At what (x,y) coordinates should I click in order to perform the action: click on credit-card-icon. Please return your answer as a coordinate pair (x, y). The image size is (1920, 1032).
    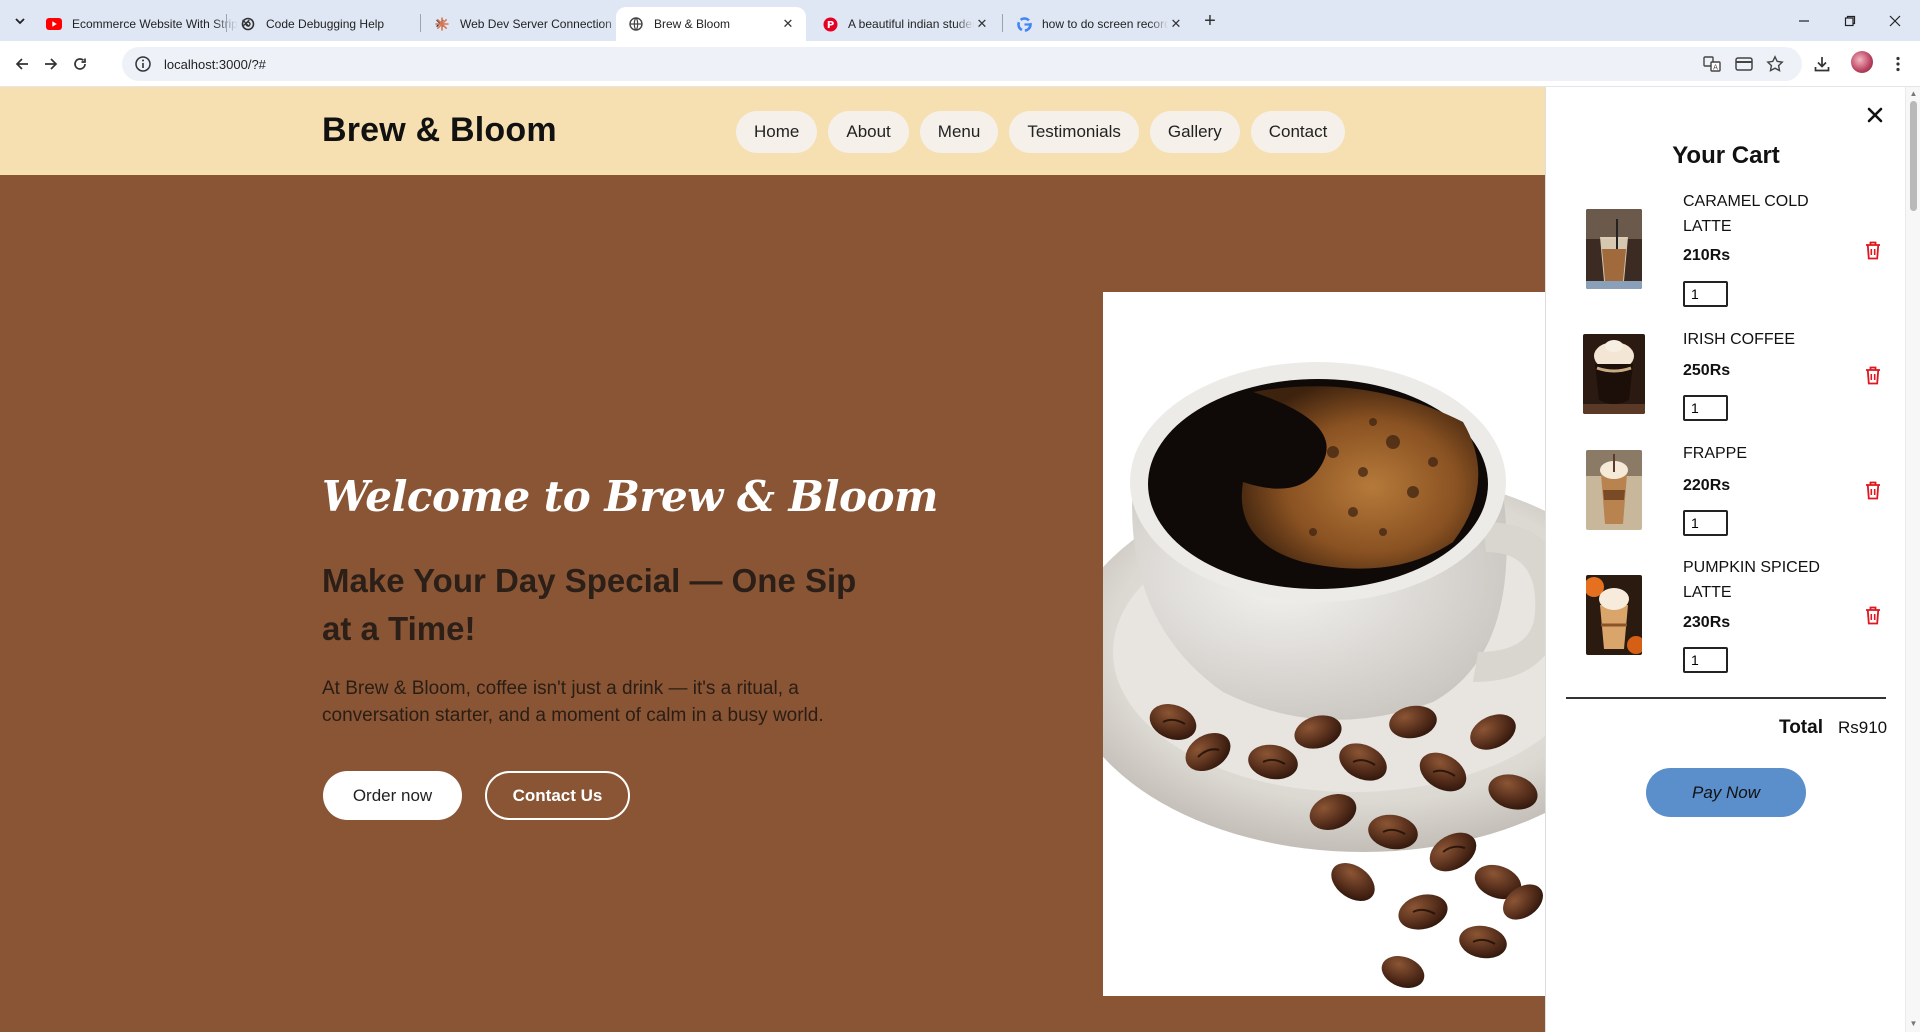
    Looking at the image, I should click on (1744, 64).